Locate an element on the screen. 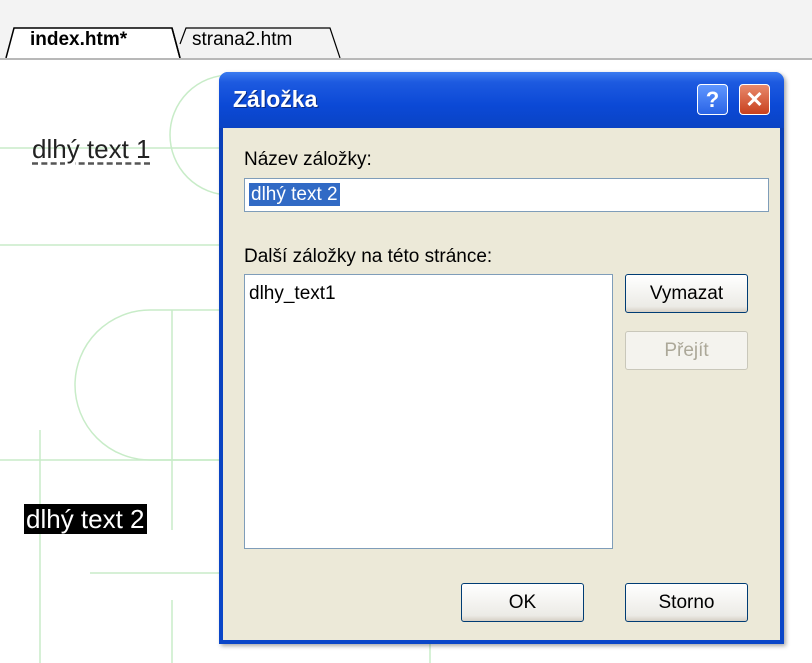  close-icon: ✕ is located at coordinates (754, 99).